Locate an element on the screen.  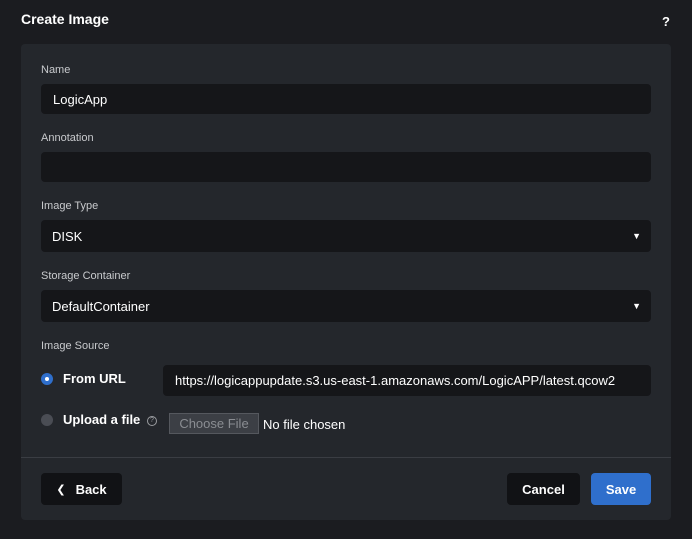
info-icon: ? is located at coordinates (152, 421).